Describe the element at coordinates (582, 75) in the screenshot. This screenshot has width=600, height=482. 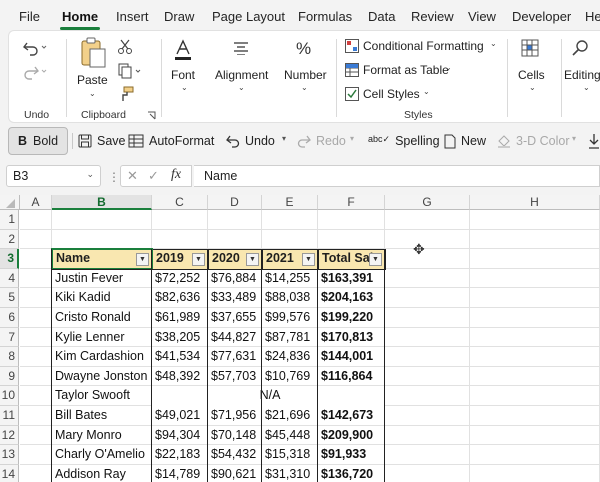
I see `editing-label: Editing` at that location.